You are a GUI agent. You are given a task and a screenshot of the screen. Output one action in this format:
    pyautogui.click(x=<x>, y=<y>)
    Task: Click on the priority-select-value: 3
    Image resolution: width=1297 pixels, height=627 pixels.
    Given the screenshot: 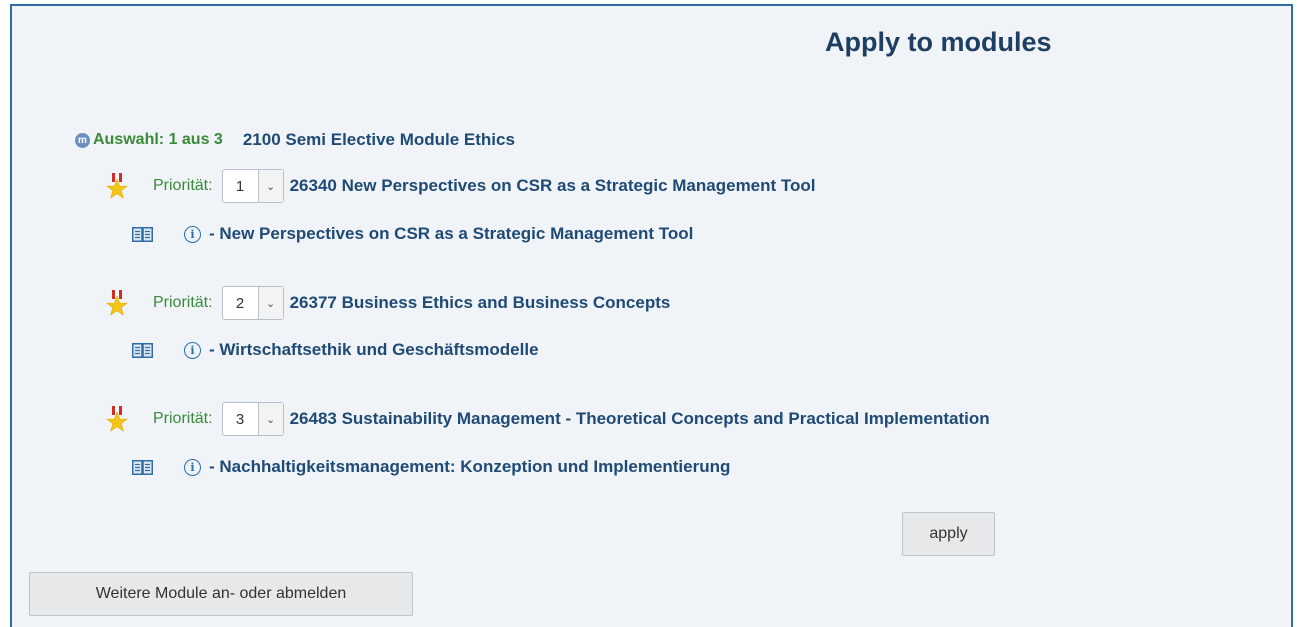 What is the action you would take?
    pyautogui.click(x=240, y=419)
    